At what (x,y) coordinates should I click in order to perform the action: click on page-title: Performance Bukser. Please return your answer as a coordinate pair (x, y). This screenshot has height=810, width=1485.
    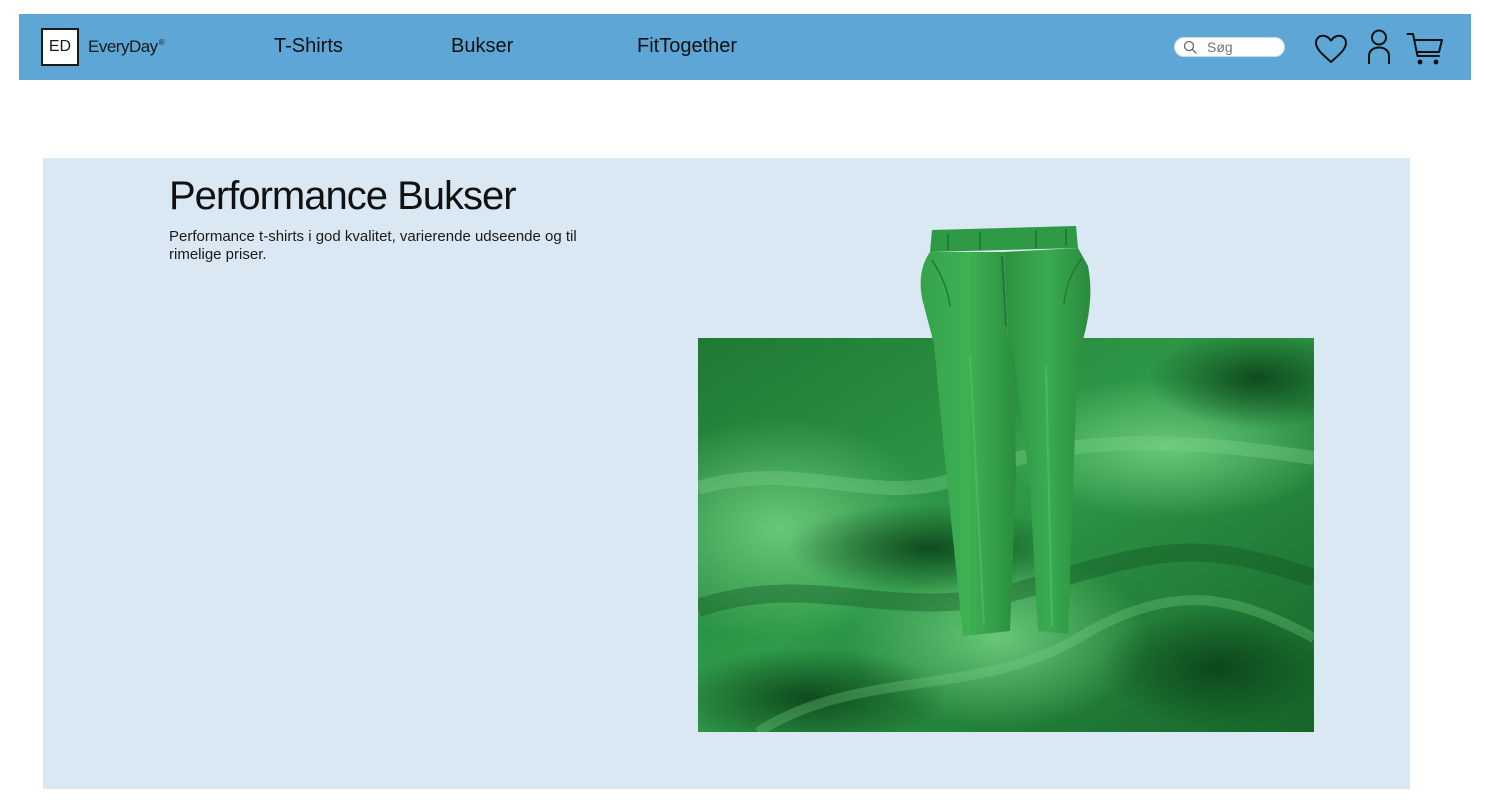
    Looking at the image, I should click on (343, 196).